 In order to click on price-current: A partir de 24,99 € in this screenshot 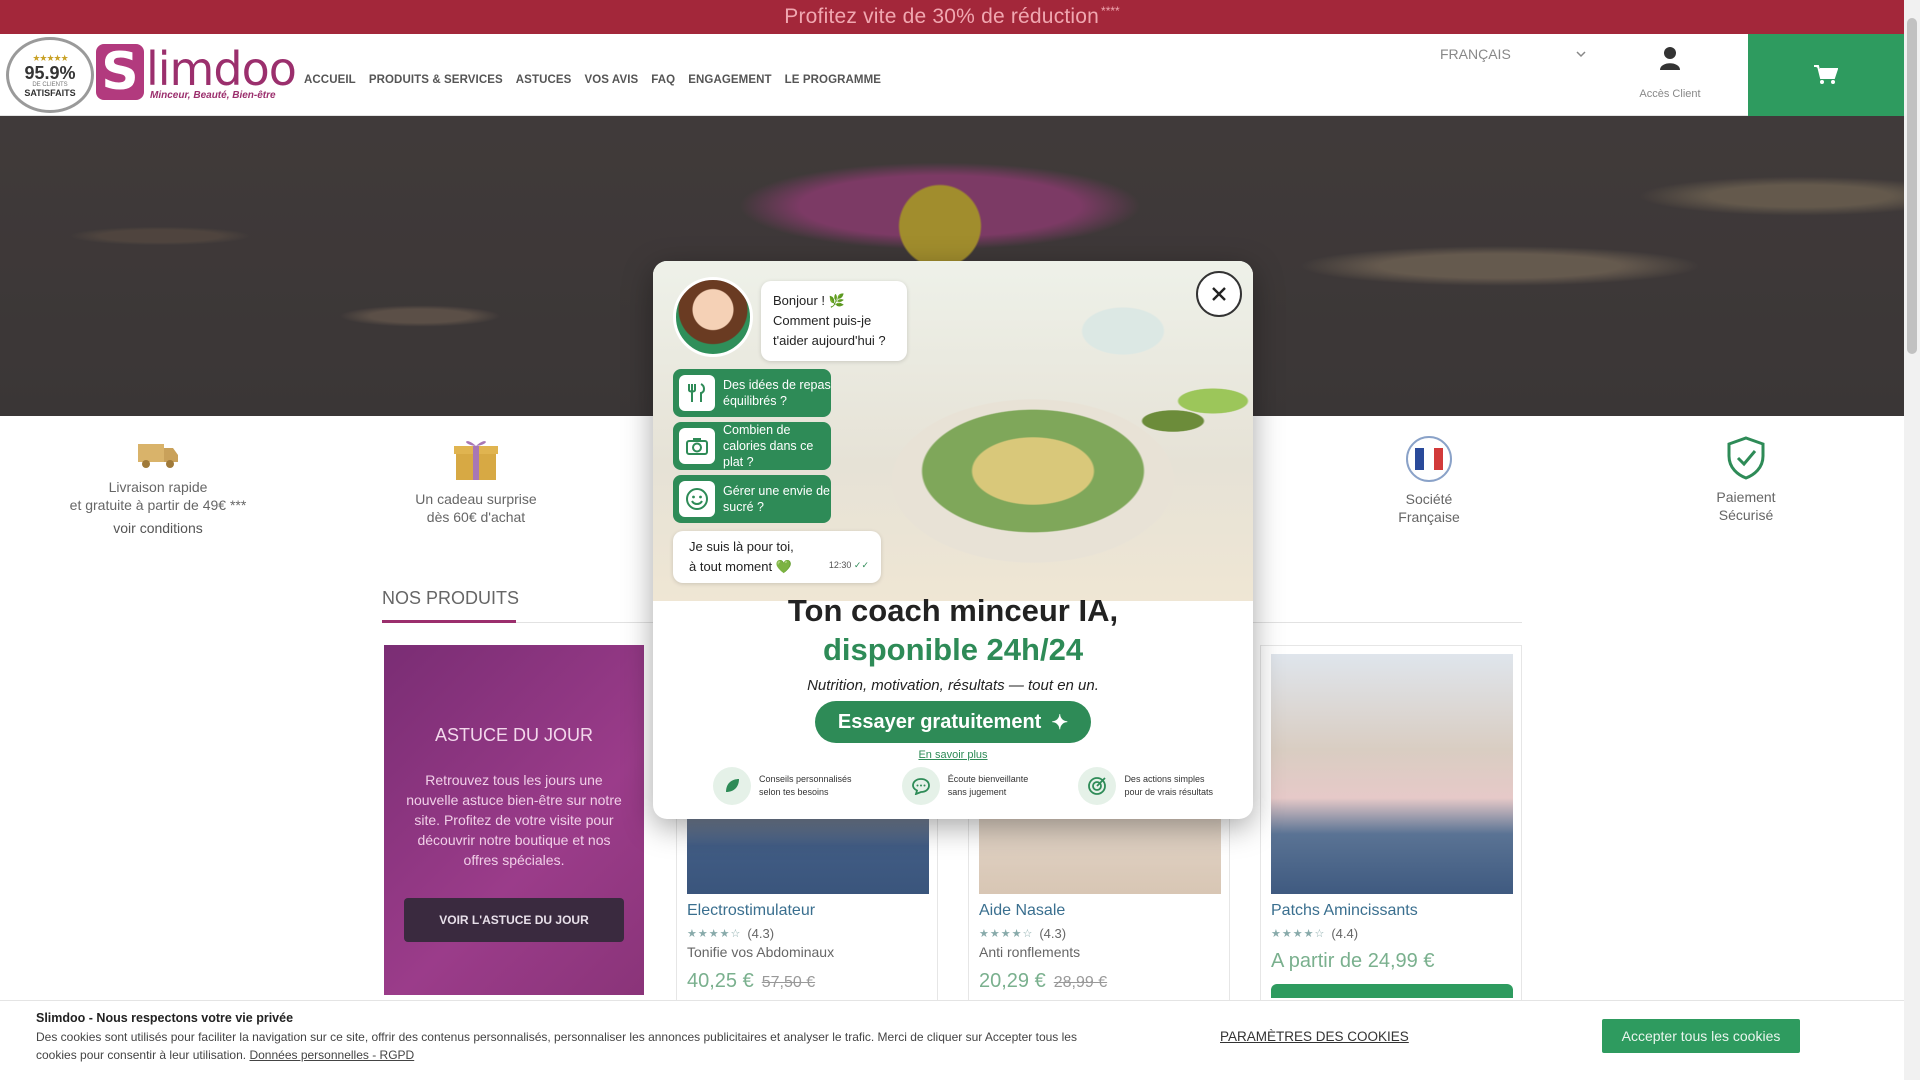, I will do `click(1353, 961)`.